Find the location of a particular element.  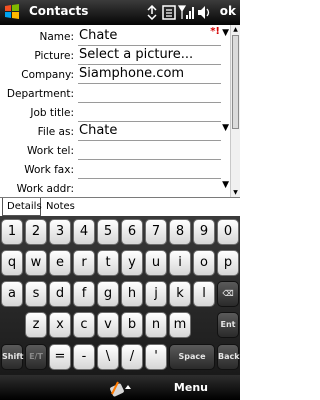

file-as-field: Chate is located at coordinates (149, 131).